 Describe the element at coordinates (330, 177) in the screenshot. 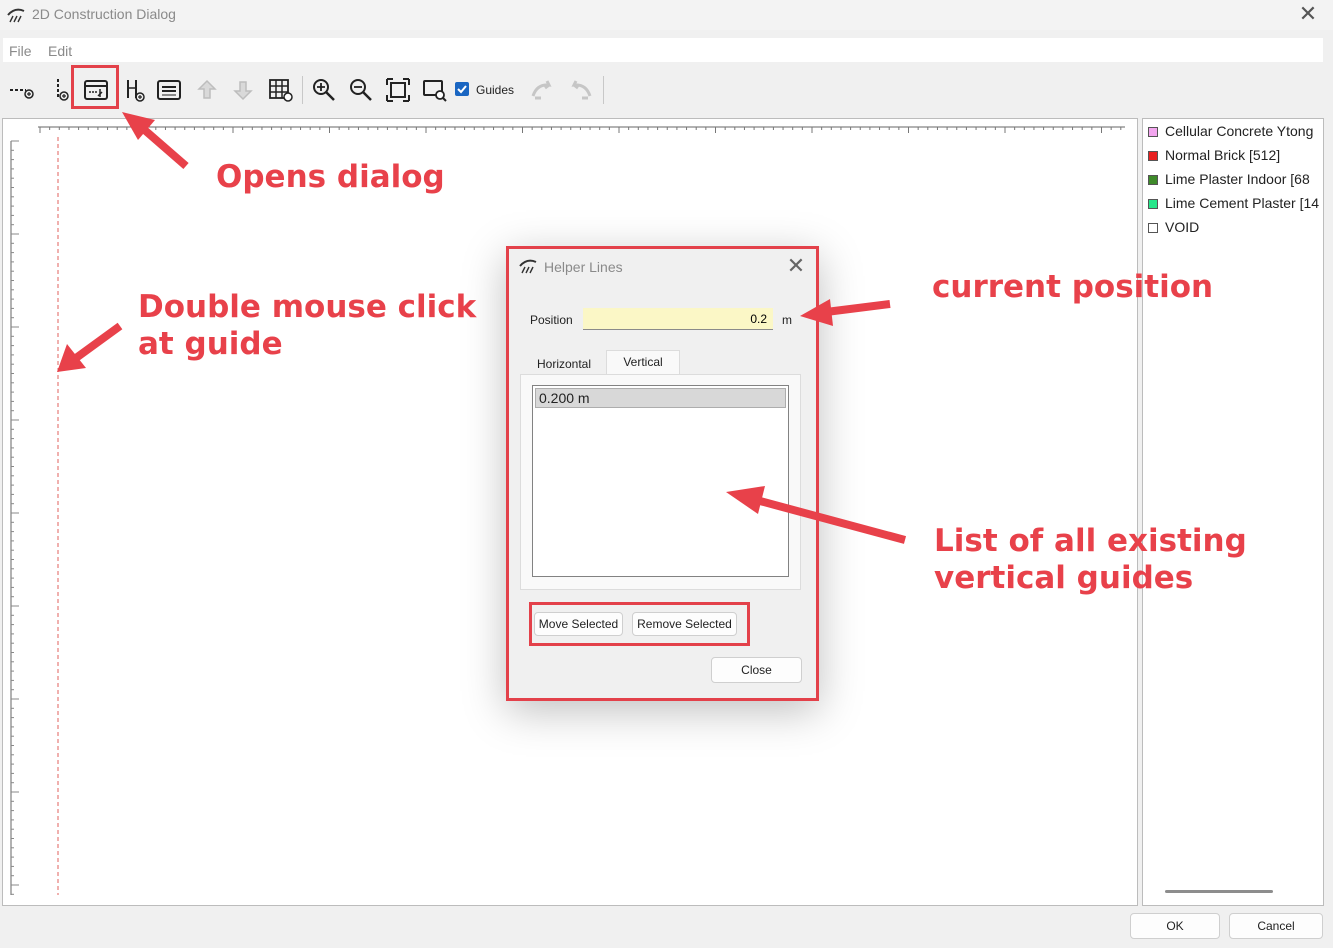

I see `annotation-opens-dialog: Opens dialog` at that location.